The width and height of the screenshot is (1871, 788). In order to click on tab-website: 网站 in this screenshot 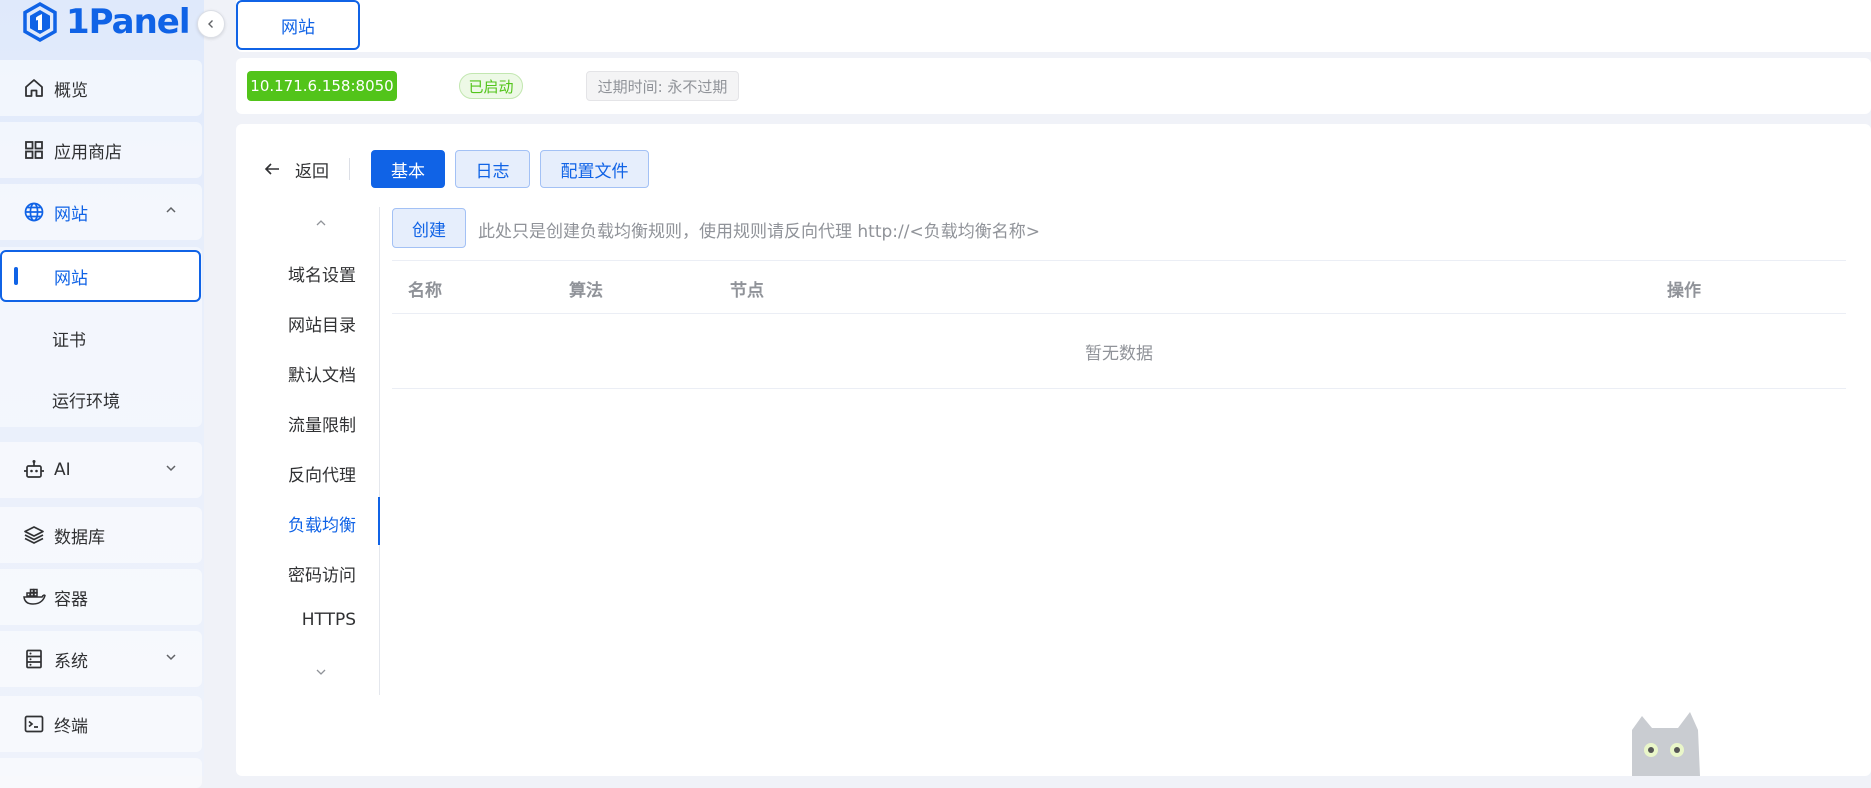, I will do `click(298, 25)`.